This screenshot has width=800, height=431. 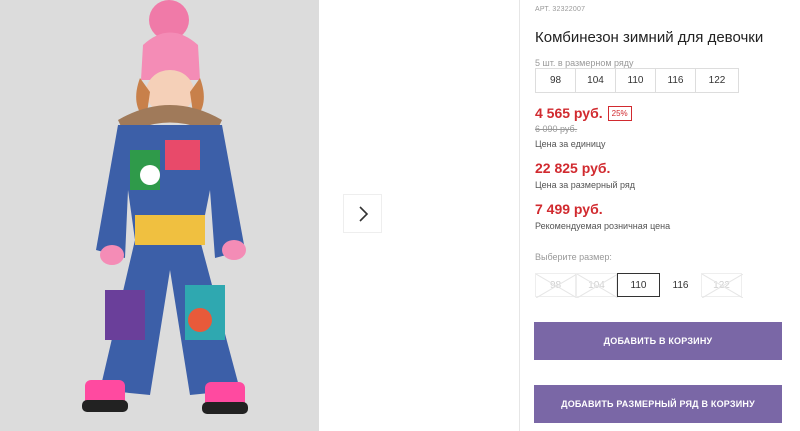 I want to click on unit-price-label: Цена за единицу, so click(x=570, y=144).